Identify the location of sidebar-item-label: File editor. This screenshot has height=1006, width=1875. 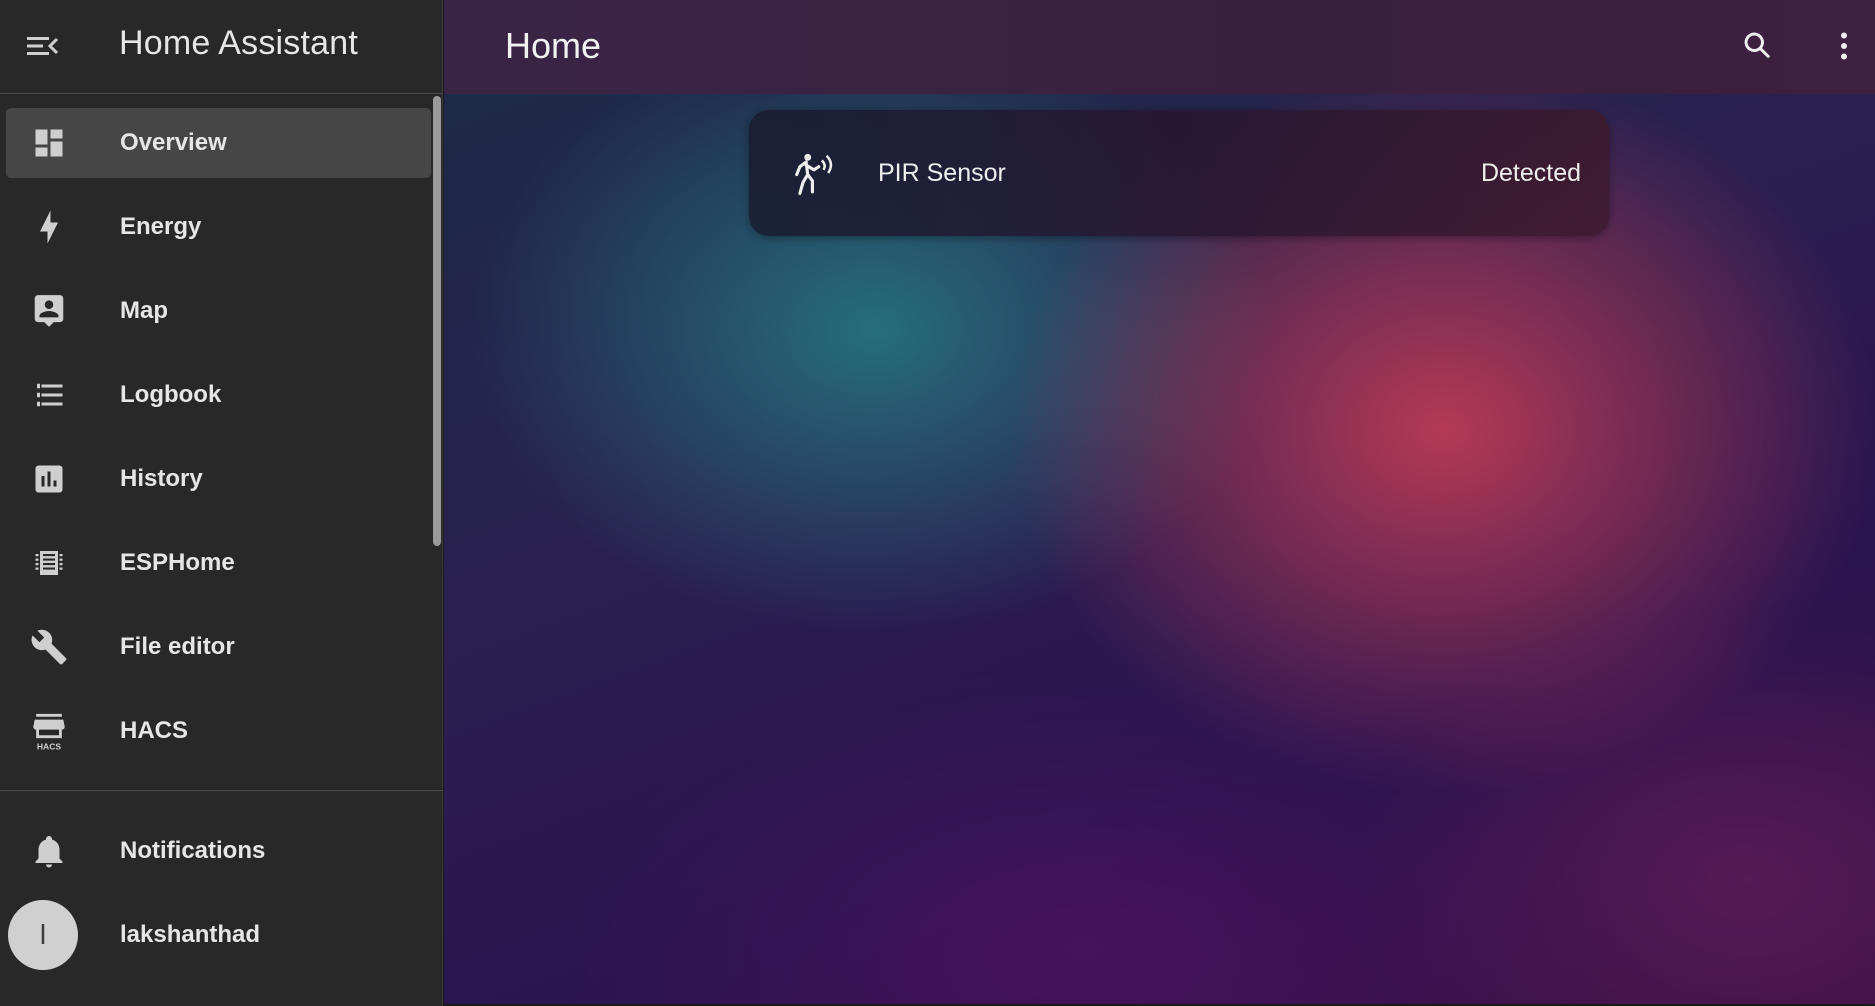
(177, 646).